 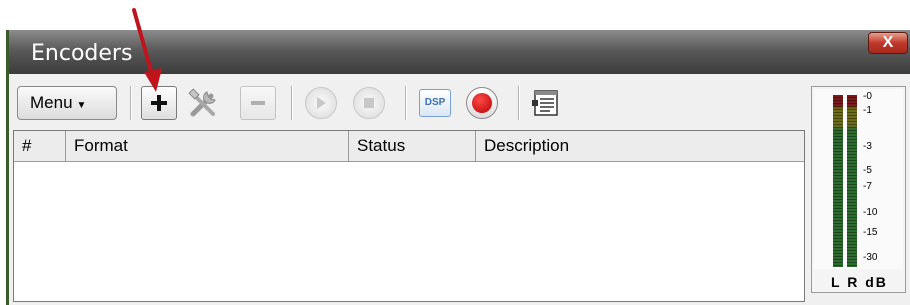 I want to click on record-dot, so click(x=482, y=103).